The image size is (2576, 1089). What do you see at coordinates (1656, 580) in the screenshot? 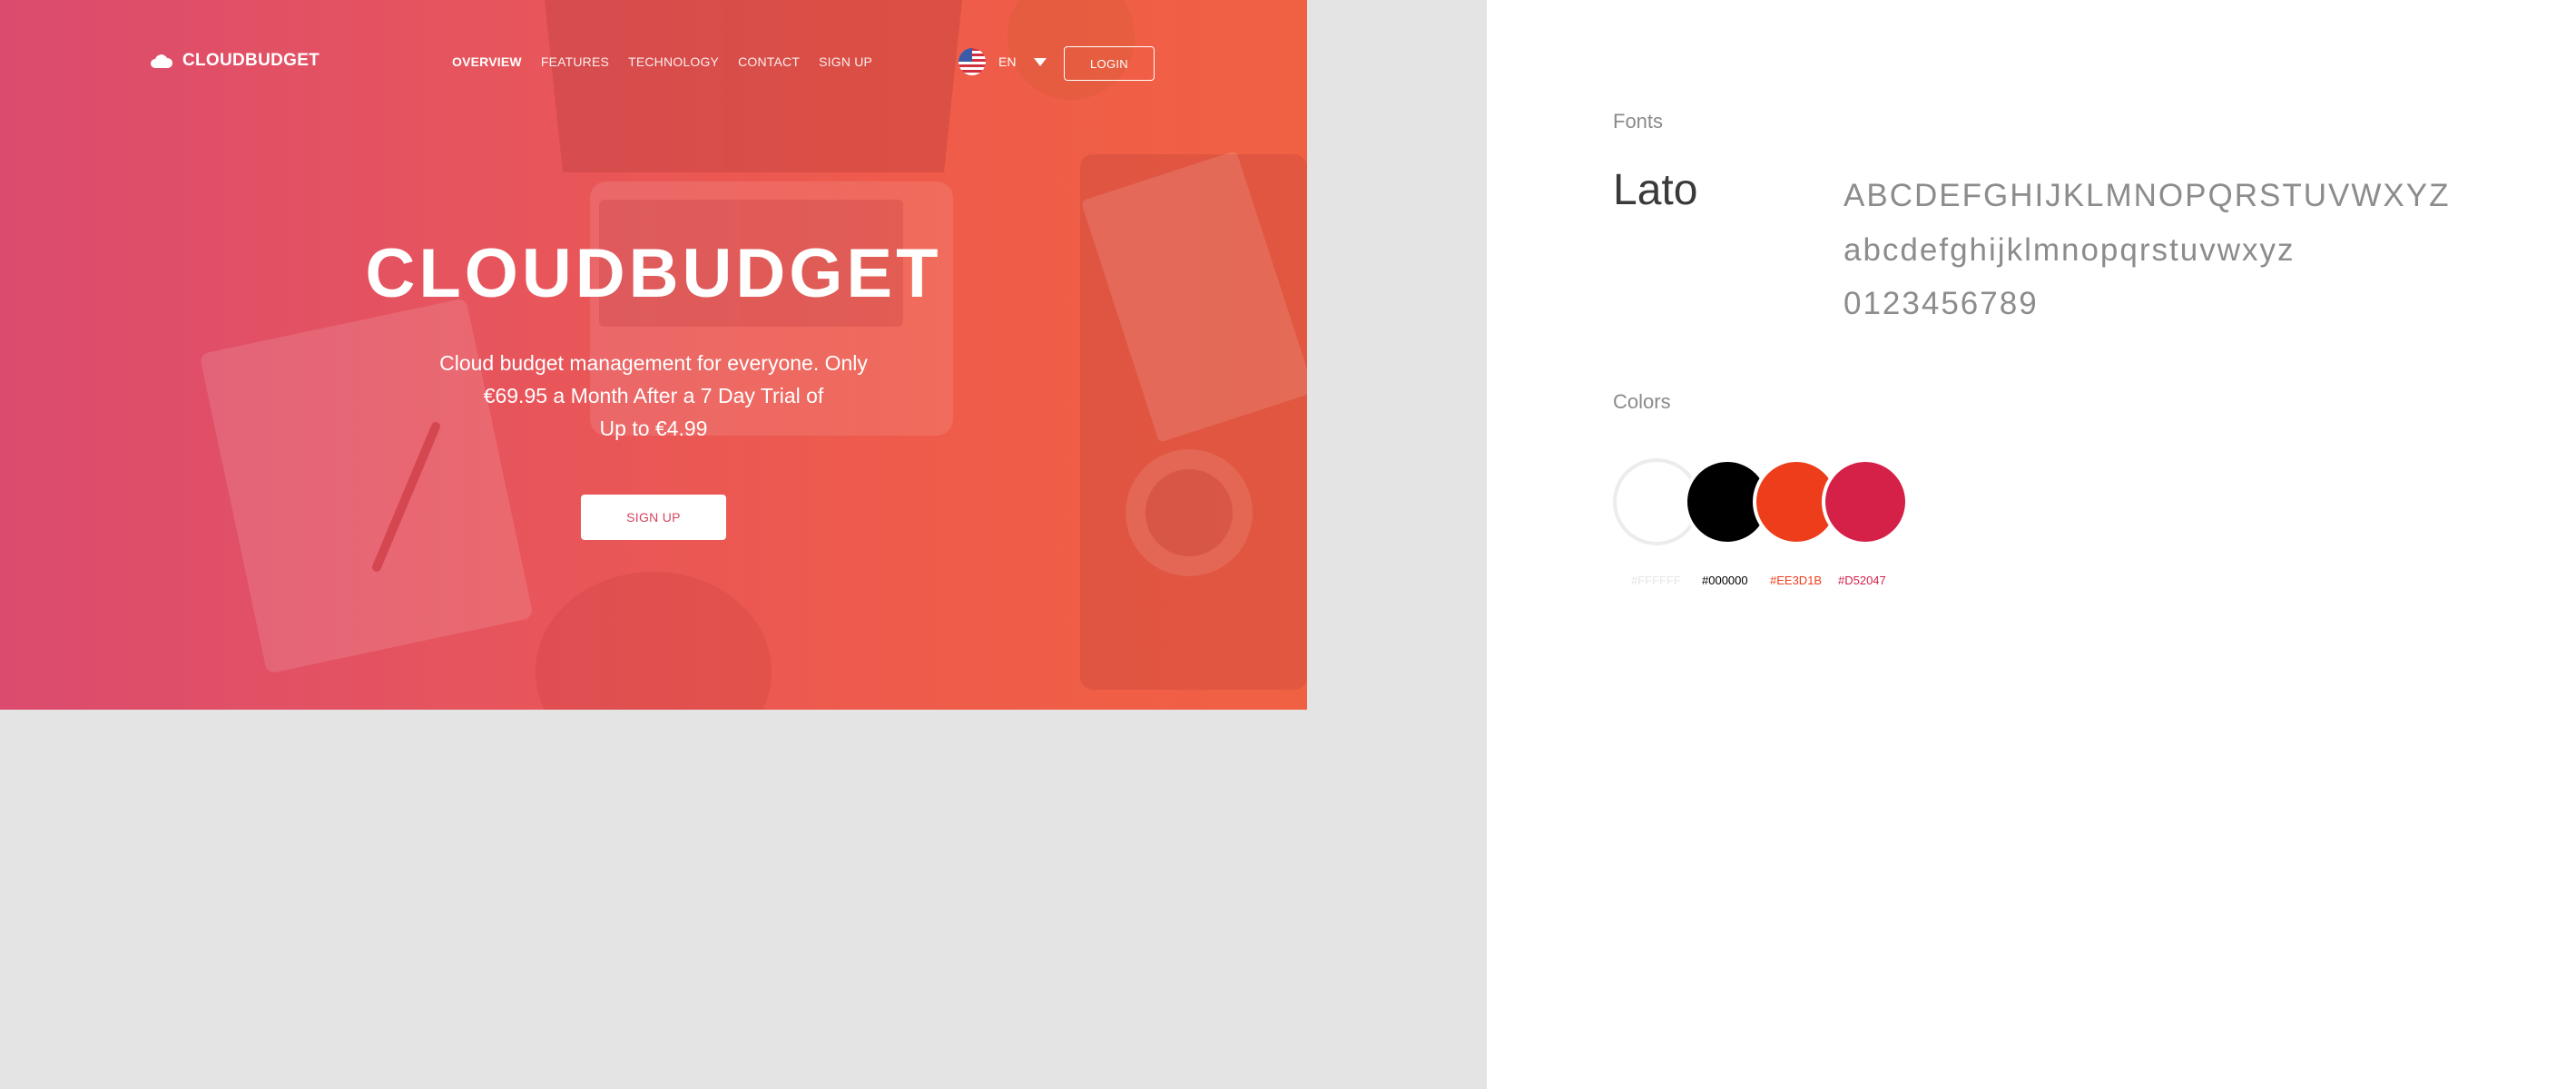
I see `color-label-white: #FFFFFF` at bounding box center [1656, 580].